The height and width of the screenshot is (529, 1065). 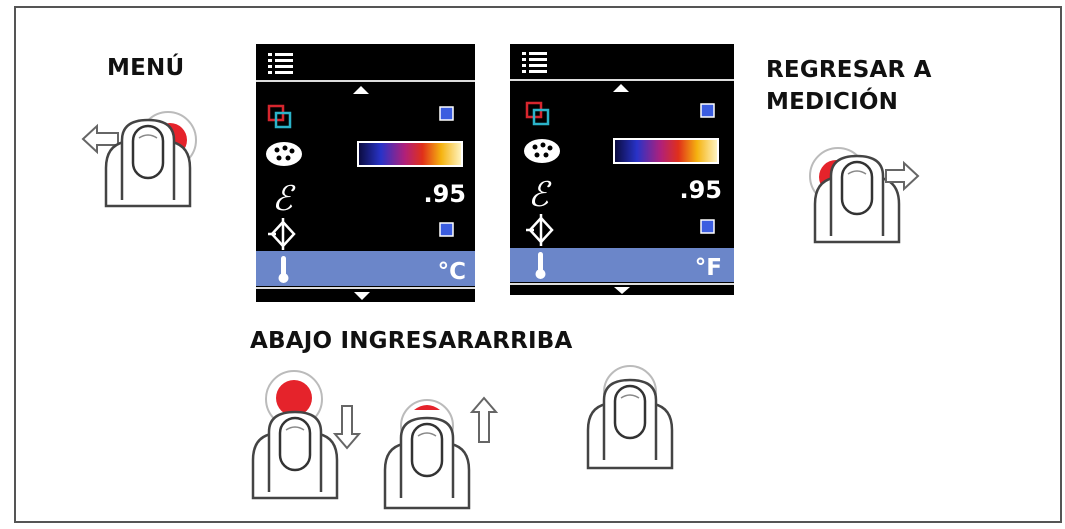 I want to click on unit-value: °C, so click(x=452, y=272).